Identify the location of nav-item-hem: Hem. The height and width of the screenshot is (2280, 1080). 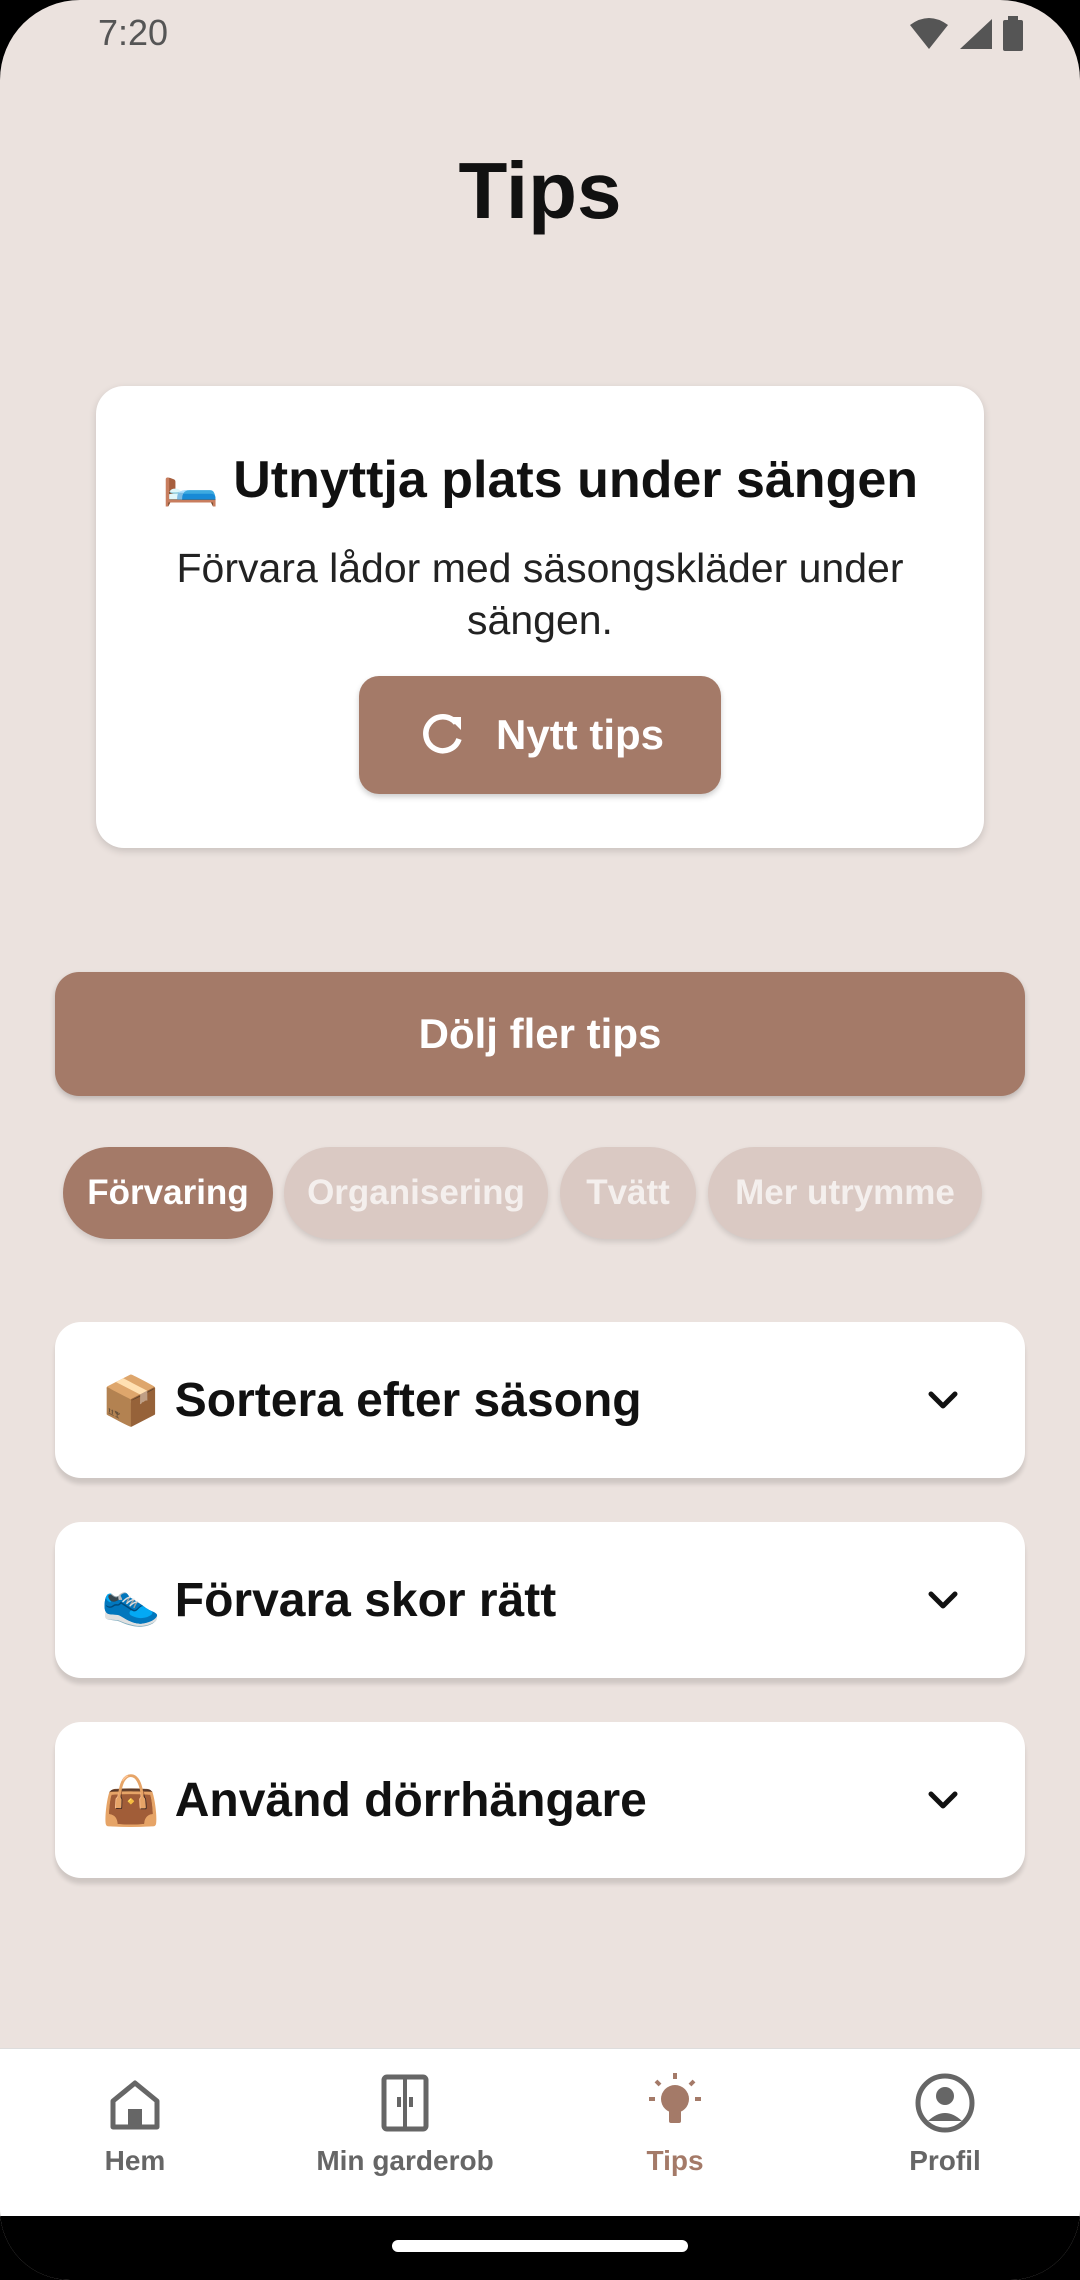
(135, 2133).